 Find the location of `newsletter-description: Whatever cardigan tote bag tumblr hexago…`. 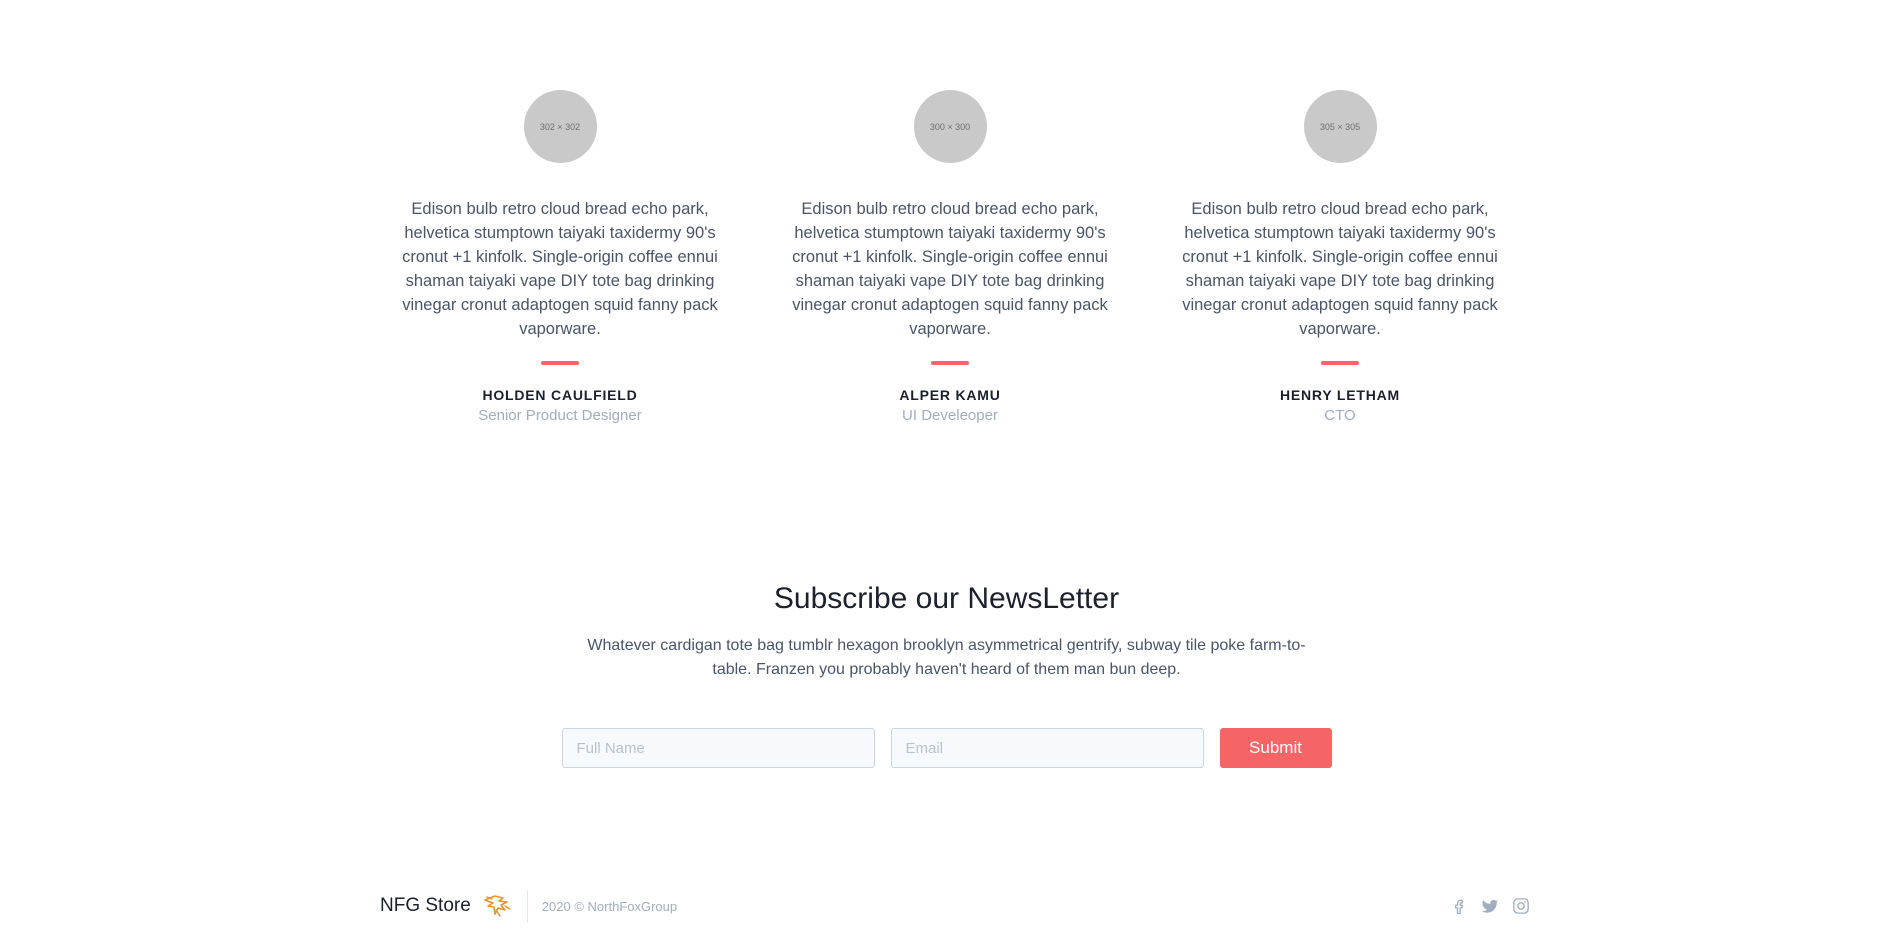

newsletter-description: Whatever cardigan tote bag tumblr hexago… is located at coordinates (946, 657).